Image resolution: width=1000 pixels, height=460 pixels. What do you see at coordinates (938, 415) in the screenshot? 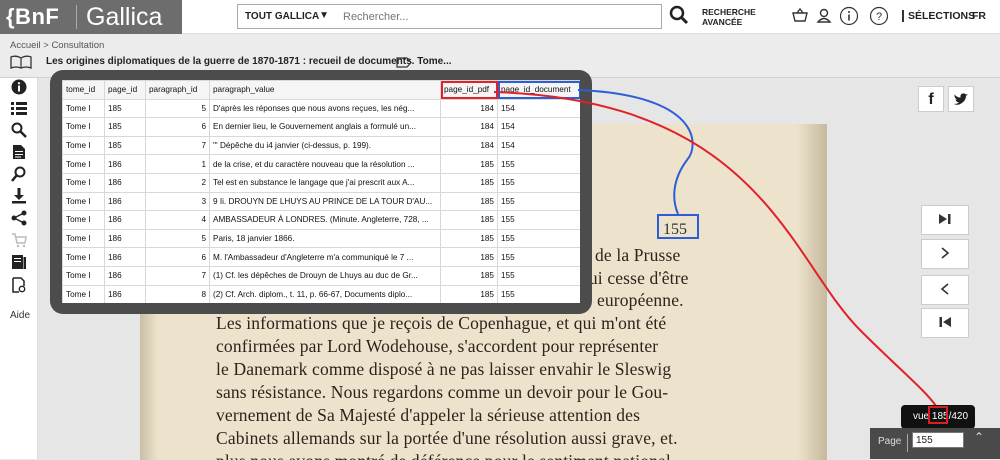
I see `view-number-highlight-box` at bounding box center [938, 415].